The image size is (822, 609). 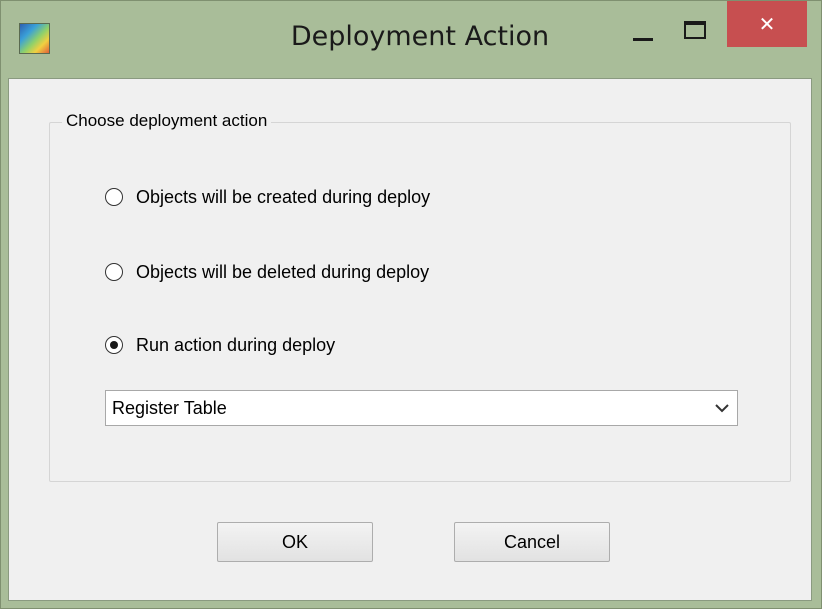 I want to click on maximize-button, so click(x=696, y=29).